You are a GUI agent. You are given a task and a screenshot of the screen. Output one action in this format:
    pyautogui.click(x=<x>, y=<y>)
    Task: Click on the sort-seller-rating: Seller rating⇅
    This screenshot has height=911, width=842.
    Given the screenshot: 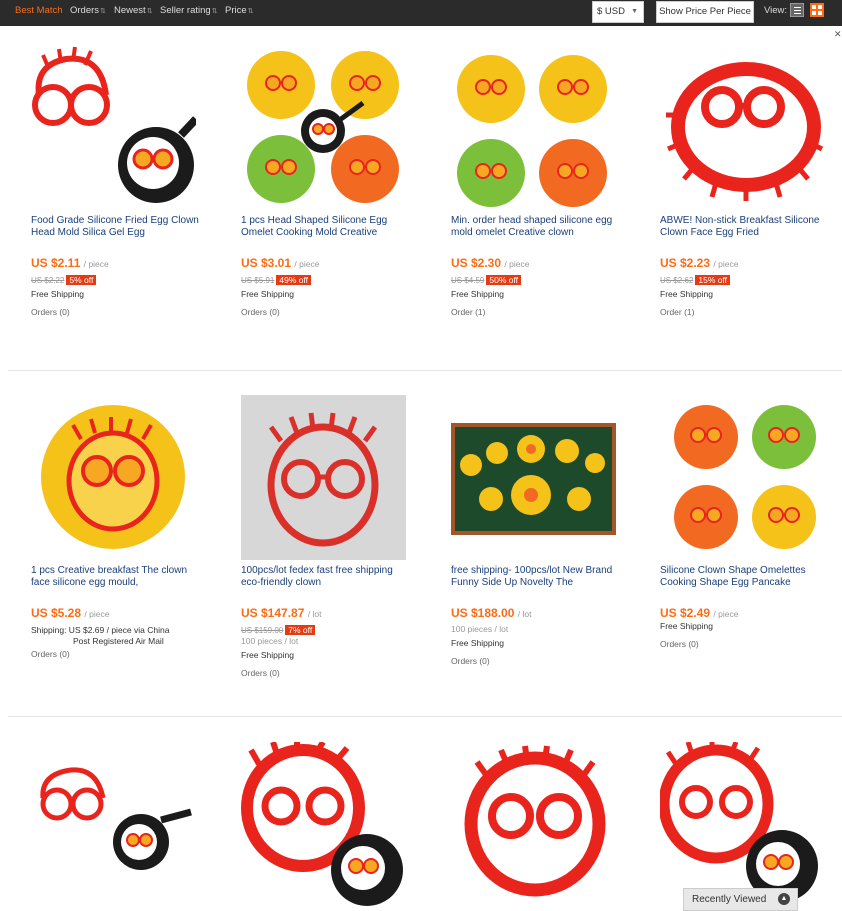 What is the action you would take?
    pyautogui.click(x=189, y=10)
    